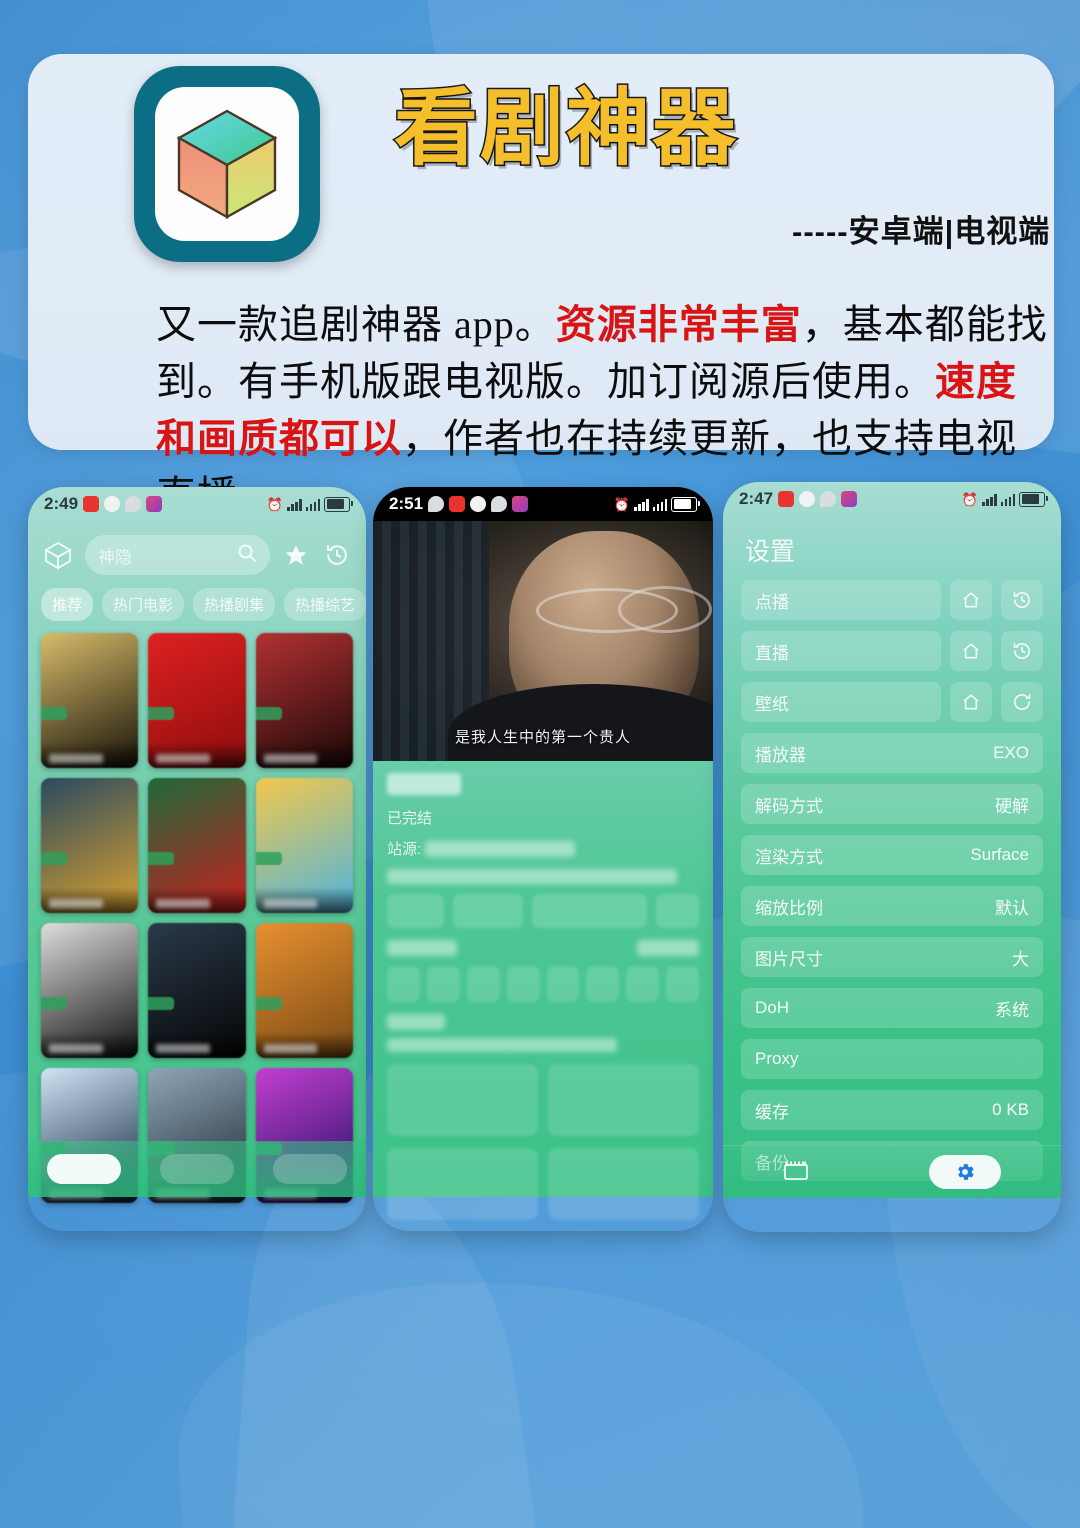 This screenshot has height=1528, width=1080. I want to click on category-tabs: 推荐 热门电影 热播剧集 热播综艺, so click(197, 598).